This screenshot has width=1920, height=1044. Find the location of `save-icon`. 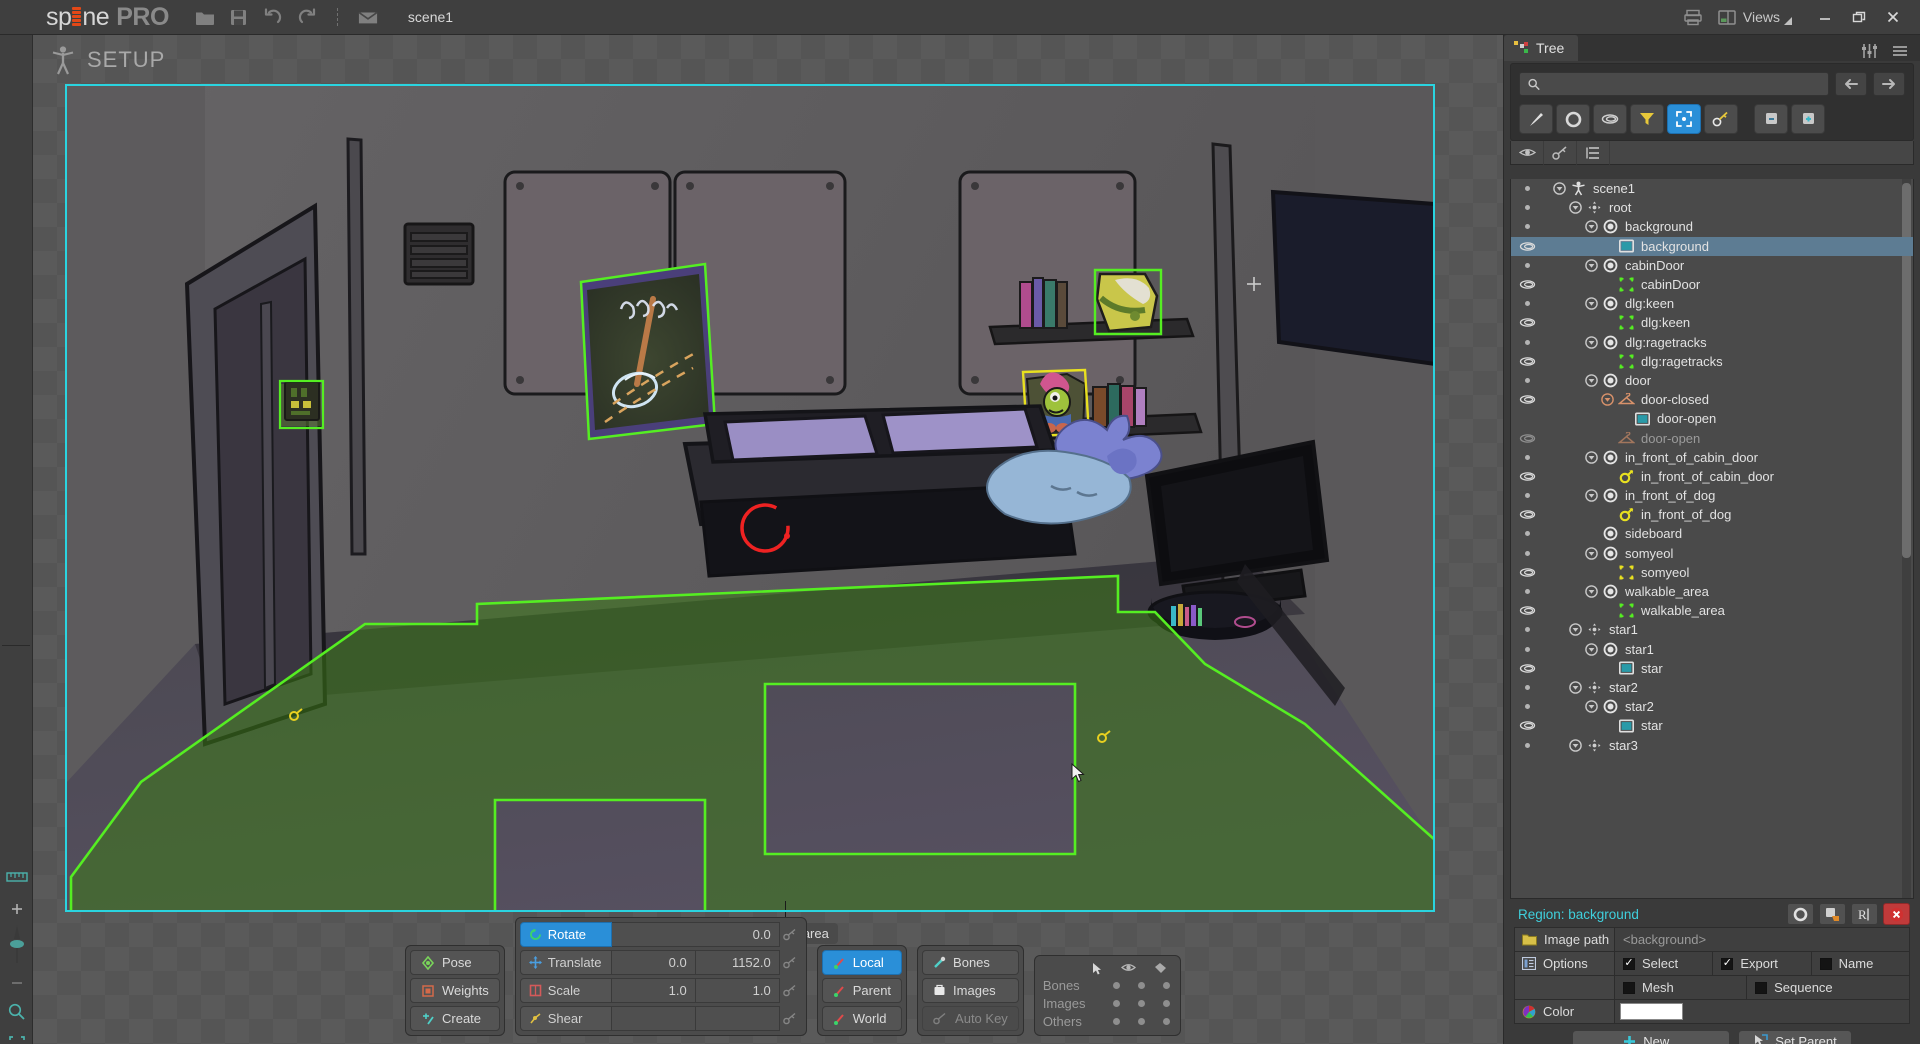

save-icon is located at coordinates (239, 17).